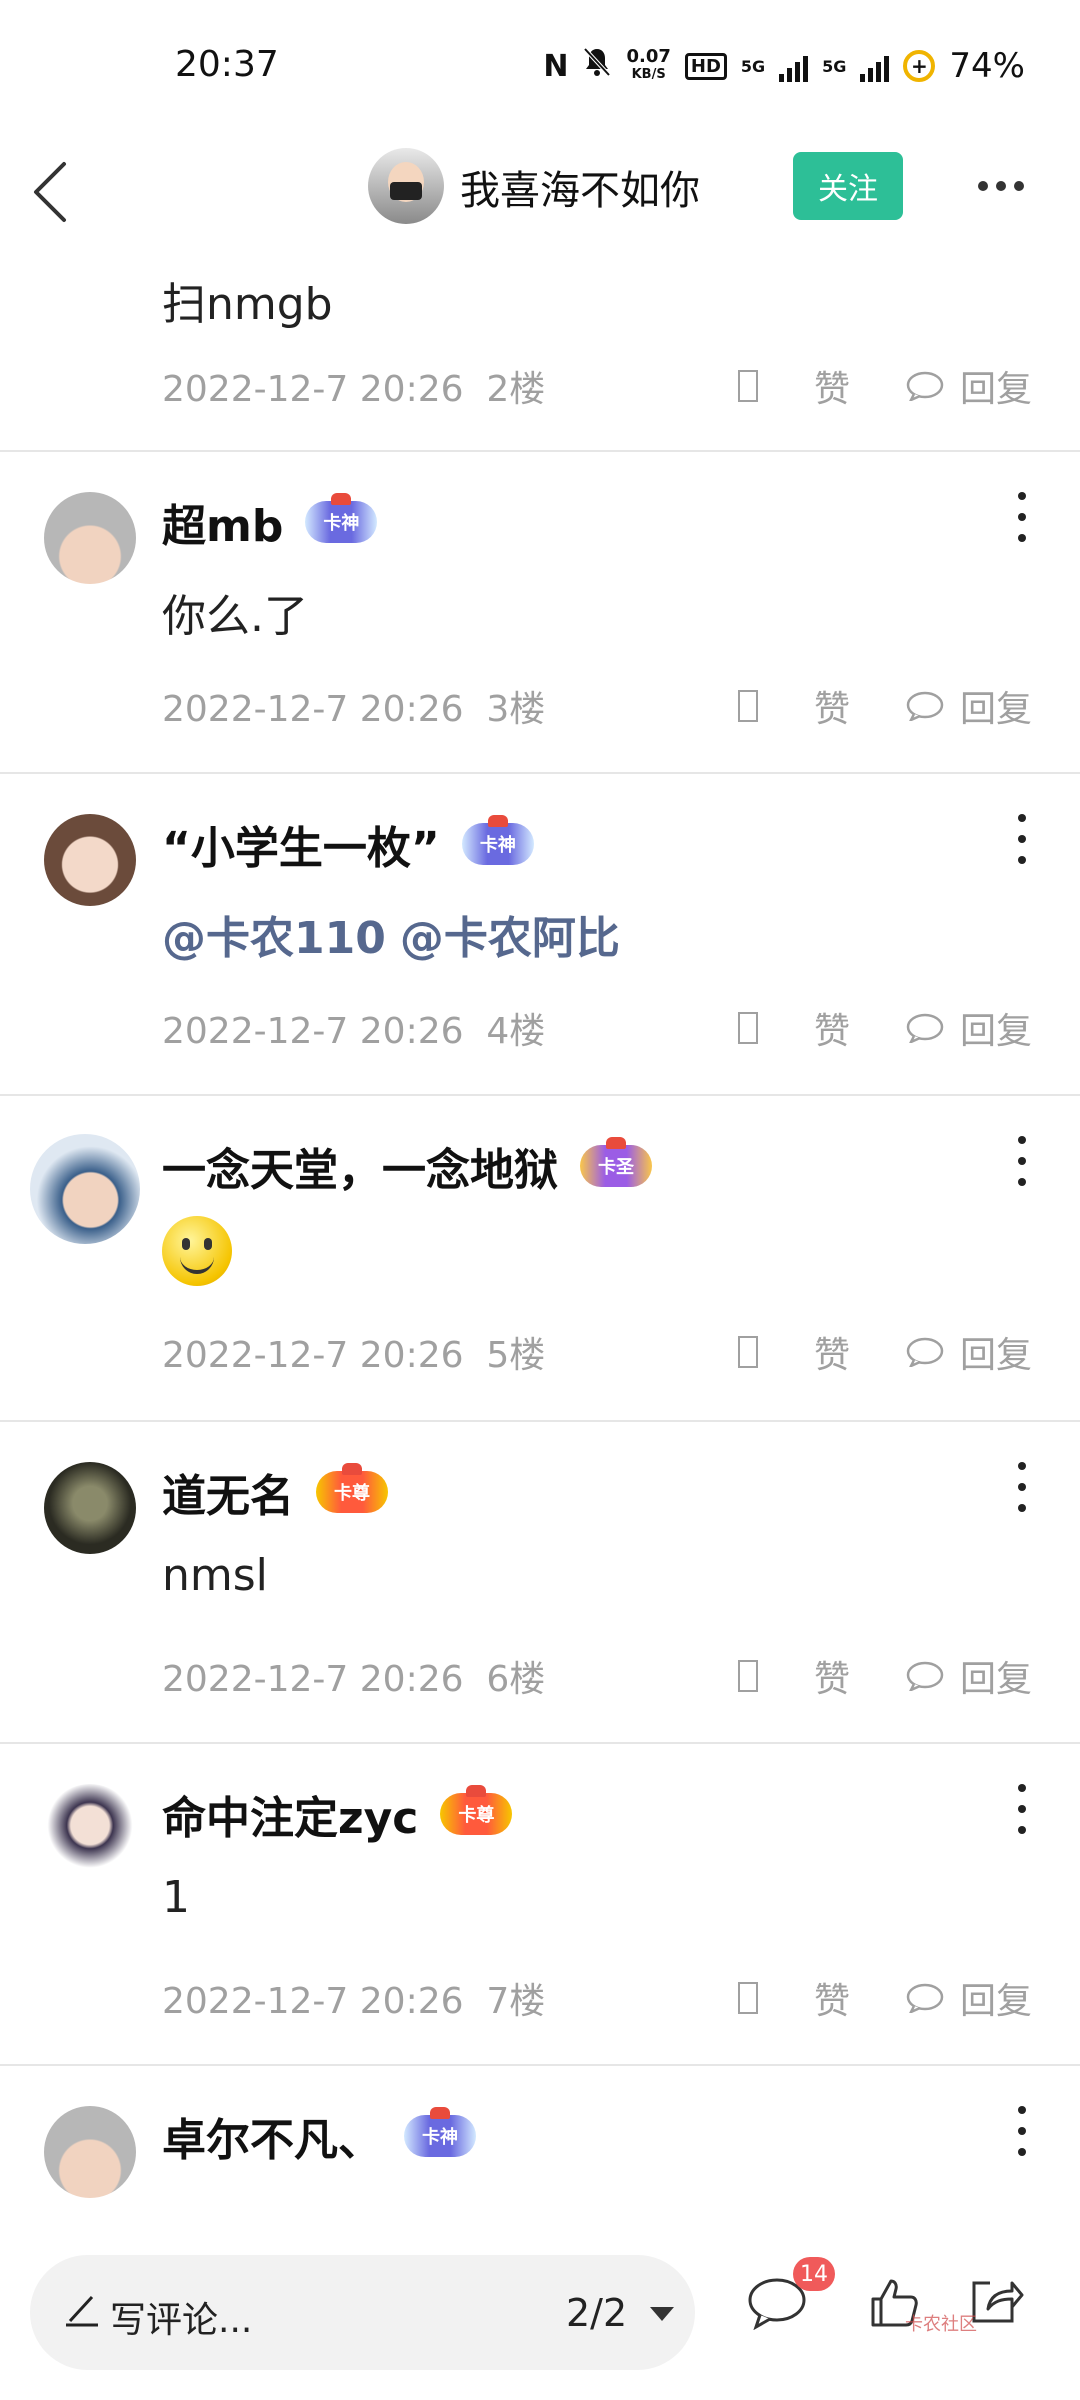 Image resolution: width=1080 pixels, height=2400 pixels. I want to click on pencil-icon, so click(82, 2311).